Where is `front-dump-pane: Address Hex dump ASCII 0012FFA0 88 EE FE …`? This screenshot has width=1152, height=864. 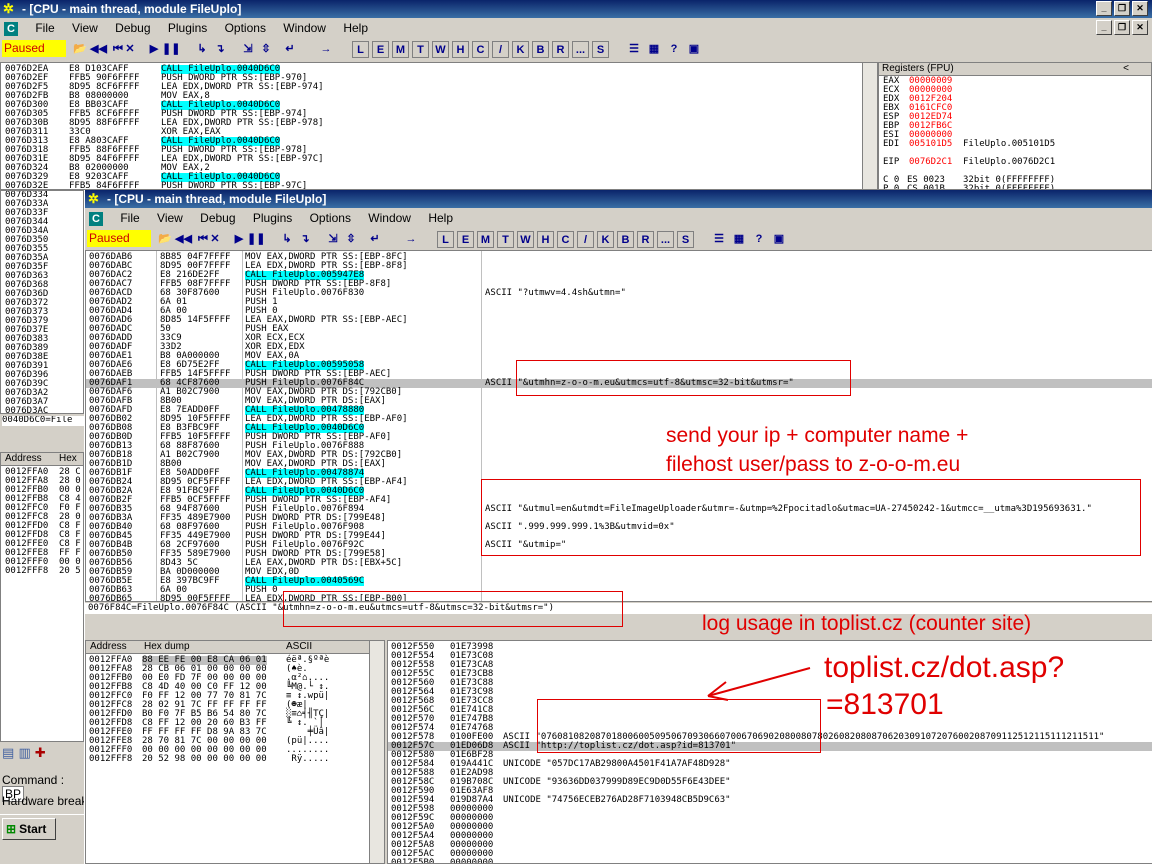
front-dump-pane: Address Hex dump ASCII 0012FFA0 88 EE FE … is located at coordinates (235, 752).